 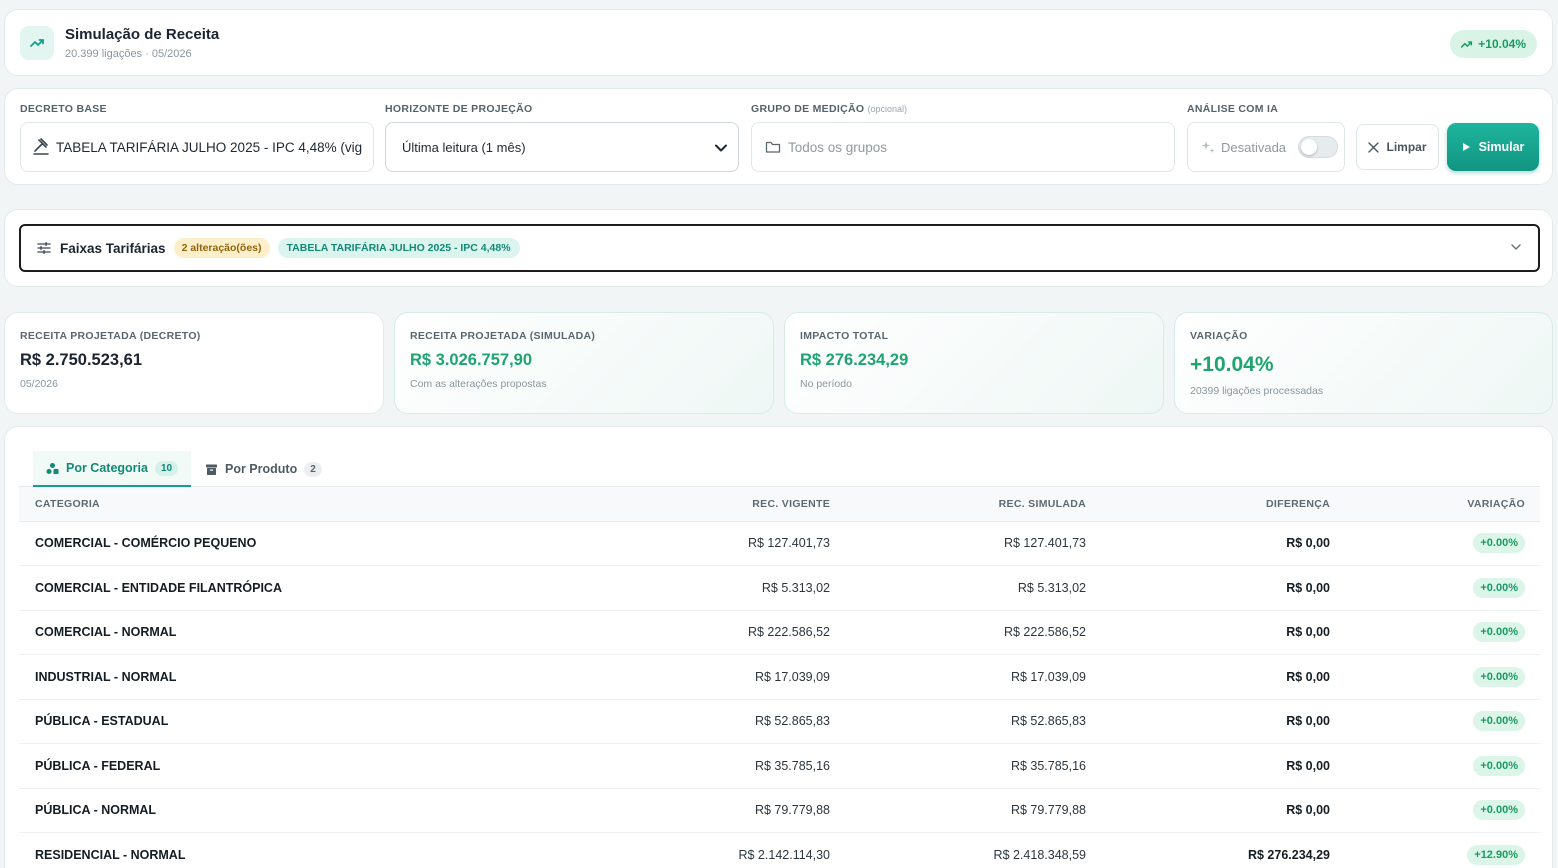 What do you see at coordinates (792, 765) in the screenshot?
I see `cell-rec-vigente: R$ 35.785,16` at bounding box center [792, 765].